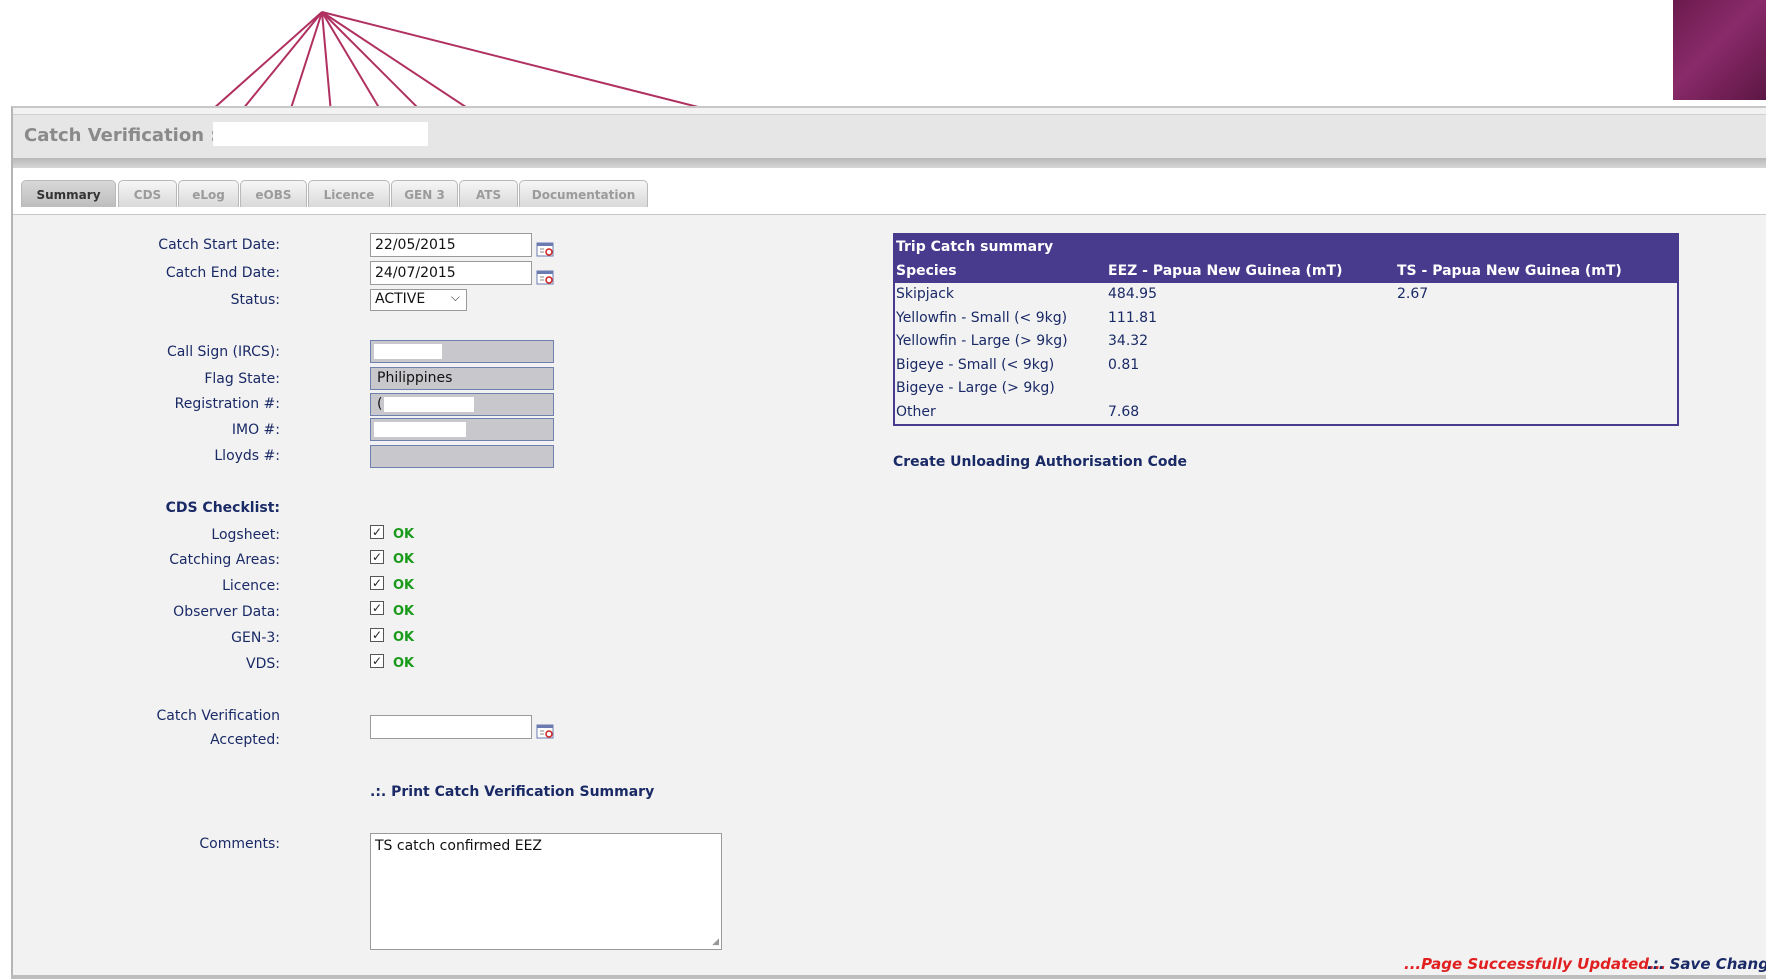 Image resolution: width=1766 pixels, height=979 pixels. What do you see at coordinates (247, 456) in the screenshot?
I see `lloyds-label: Lloyds #:` at bounding box center [247, 456].